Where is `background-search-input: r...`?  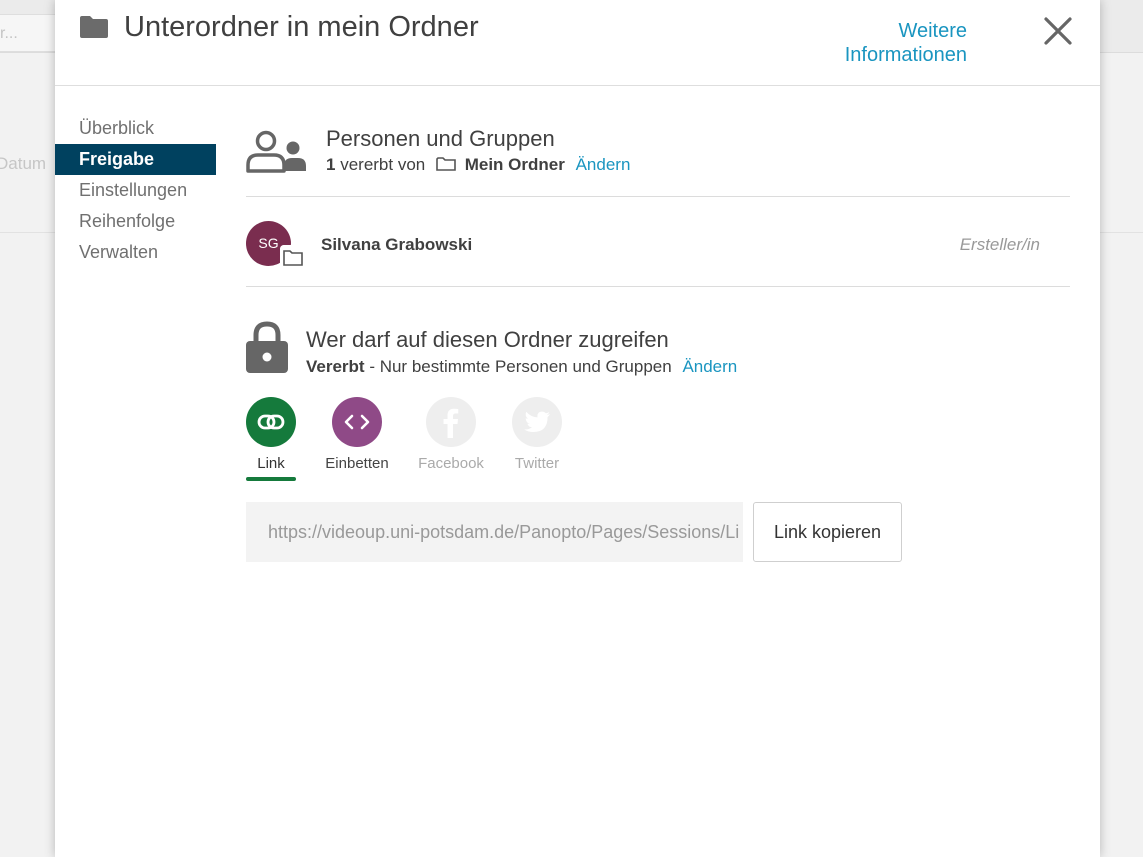
background-search-input: r... is located at coordinates (28, 33).